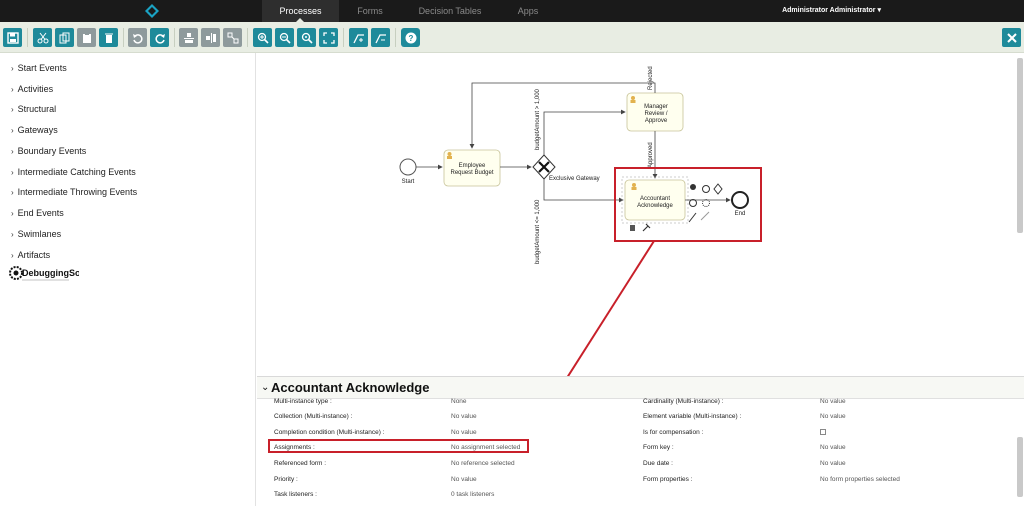 Image resolution: width=1024 pixels, height=506 pixels. Describe the element at coordinates (1020, 467) in the screenshot. I see `properties-scrollbar` at that location.